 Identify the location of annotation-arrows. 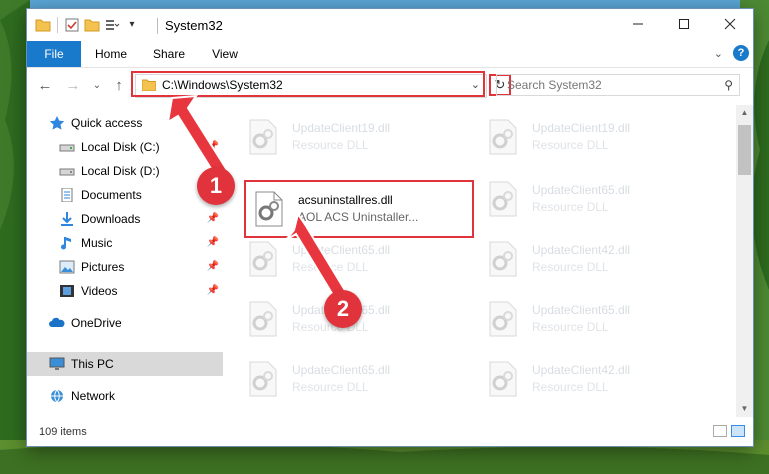
(257, 198).